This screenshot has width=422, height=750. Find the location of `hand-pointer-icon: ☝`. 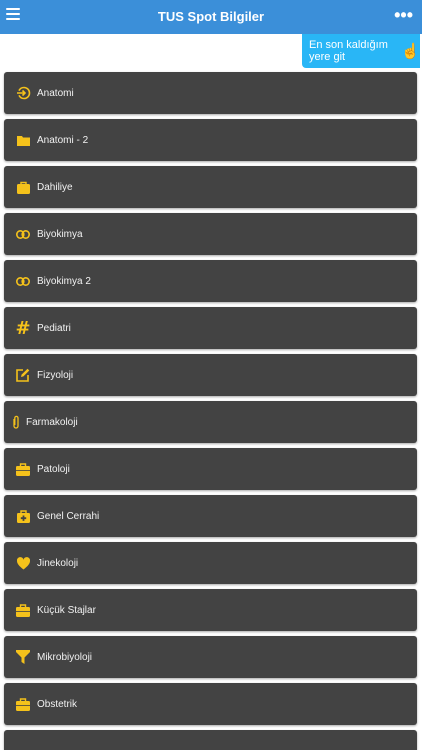

hand-pointer-icon: ☝ is located at coordinates (410, 51).